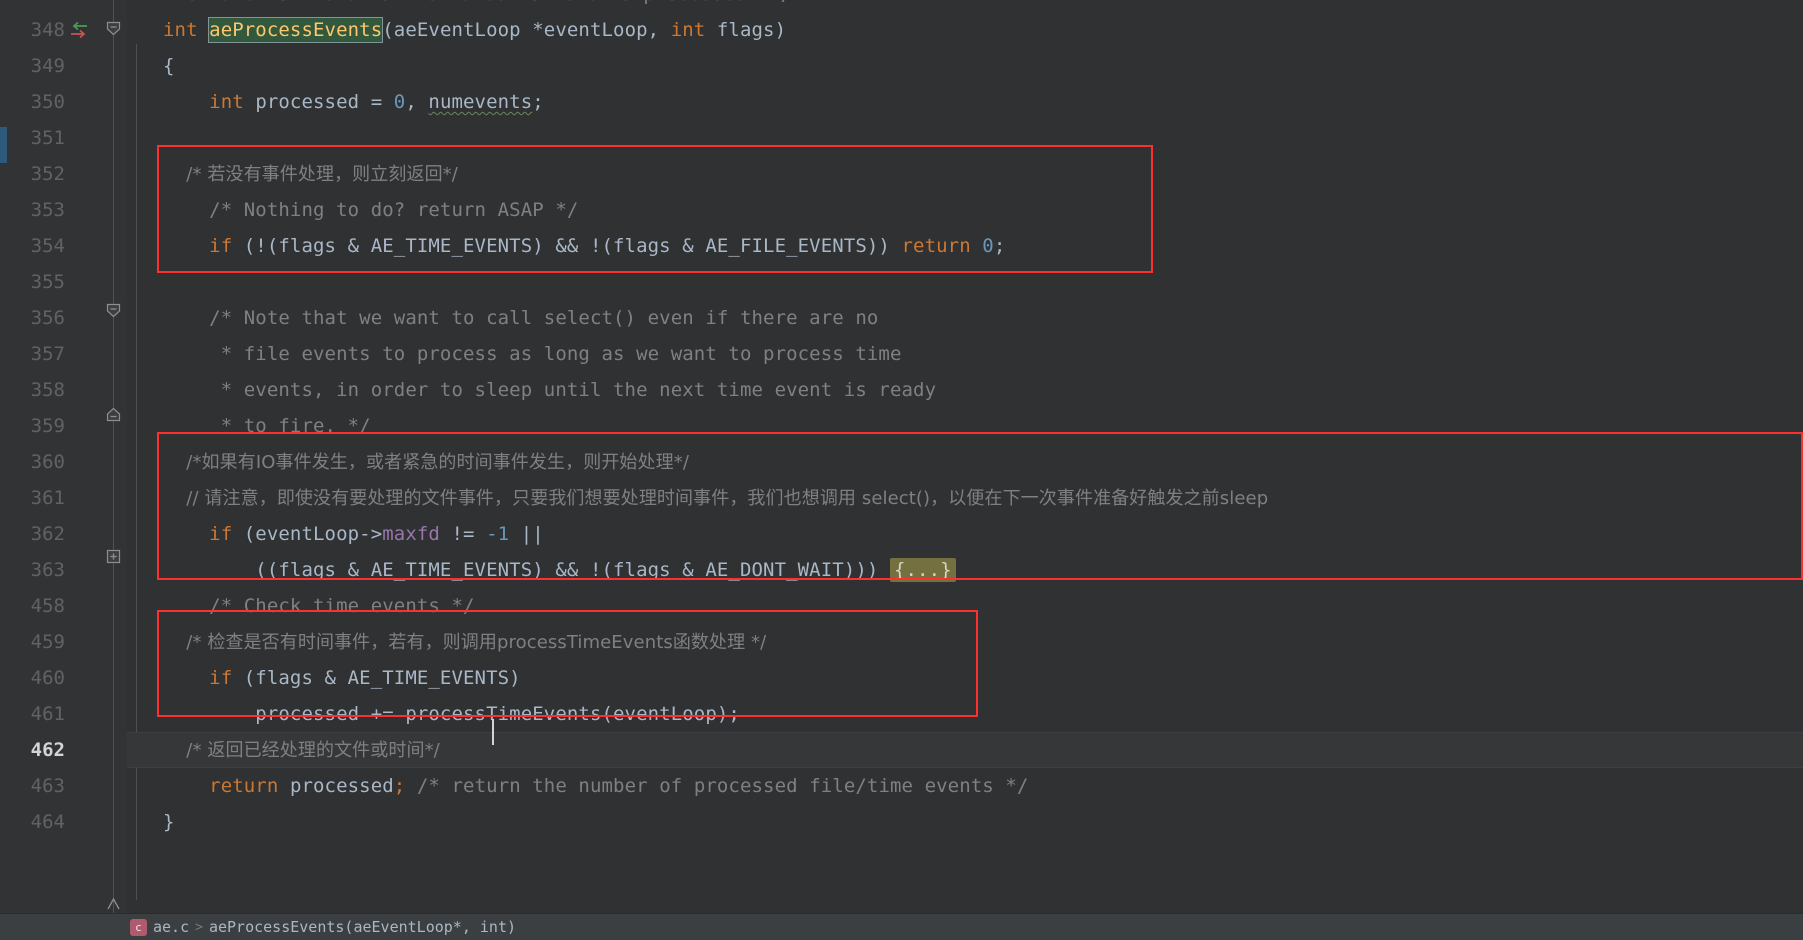  Describe the element at coordinates (463, 534) in the screenshot. I see `code-token: !=` at that location.